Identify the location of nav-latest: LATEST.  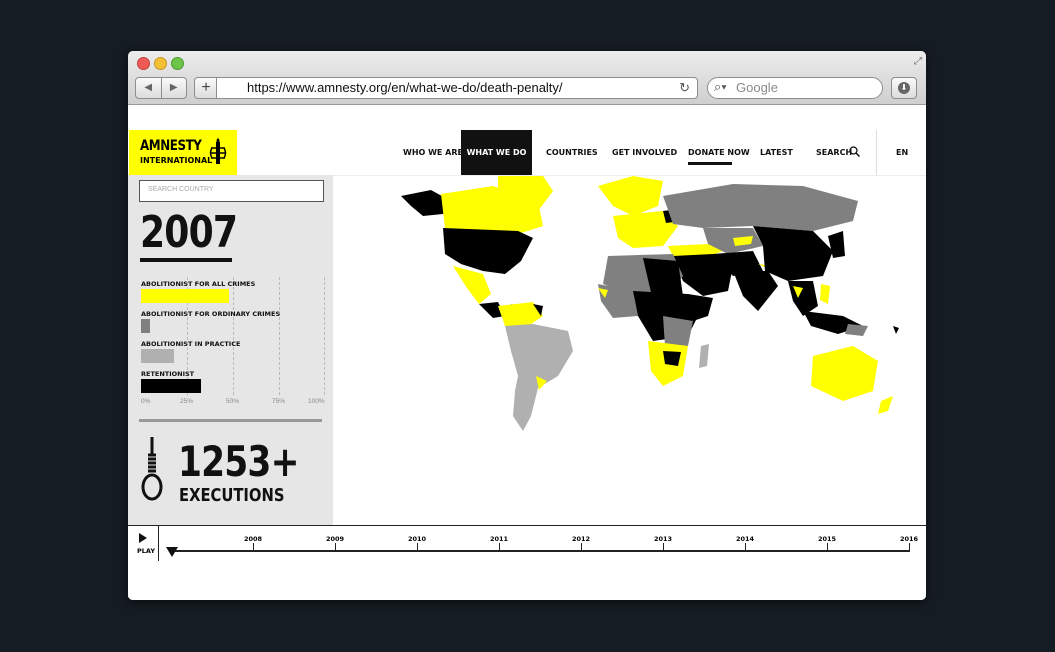
(776, 152).